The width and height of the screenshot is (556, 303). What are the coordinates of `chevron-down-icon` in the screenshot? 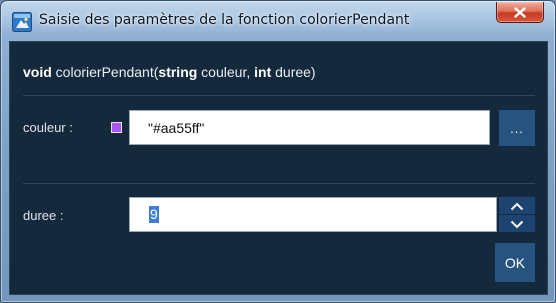 It's located at (517, 223).